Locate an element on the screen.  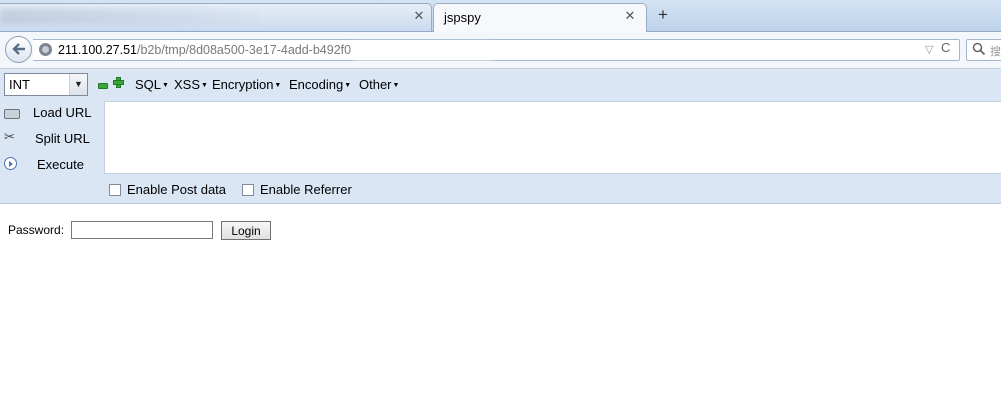
tab-title-blurred is located at coordinates (130, 16).